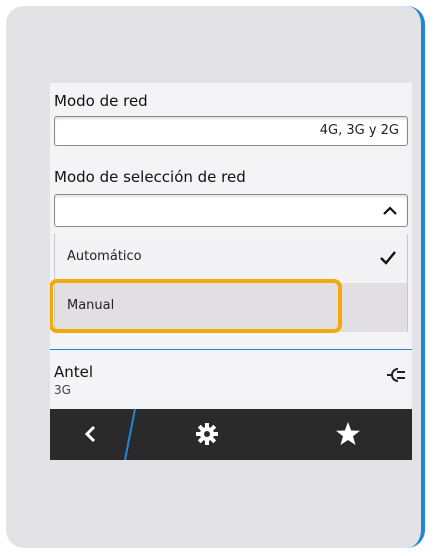 This screenshot has height=556, width=435. I want to click on network-plug-icon, so click(396, 375).